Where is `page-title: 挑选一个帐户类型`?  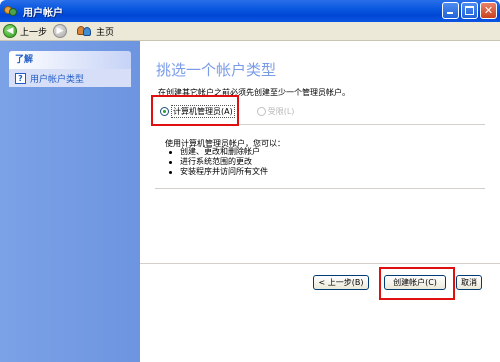
page-title: 挑选一个帐户类型 is located at coordinates (216, 70).